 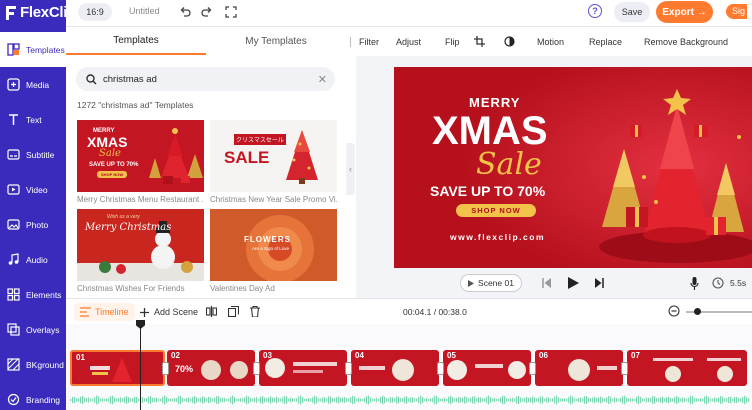 I want to click on clear-search-icon: ✕, so click(x=322, y=79).